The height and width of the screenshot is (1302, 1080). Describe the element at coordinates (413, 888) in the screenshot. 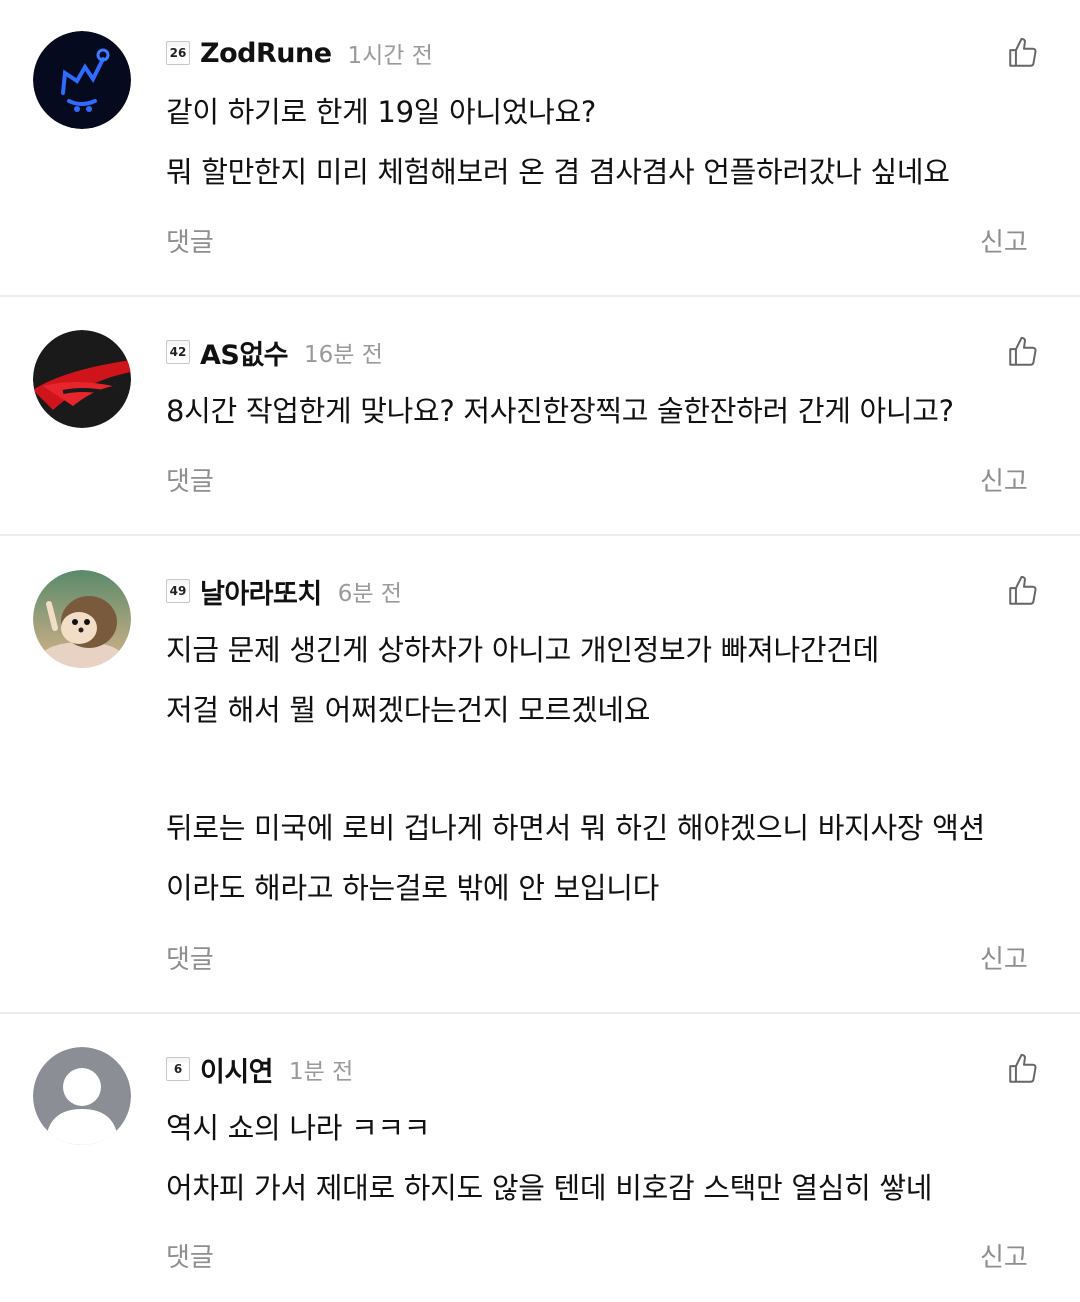

I see `comment-text: 이라도 해라고 하는걸로 밖에 안 보입니다` at that location.